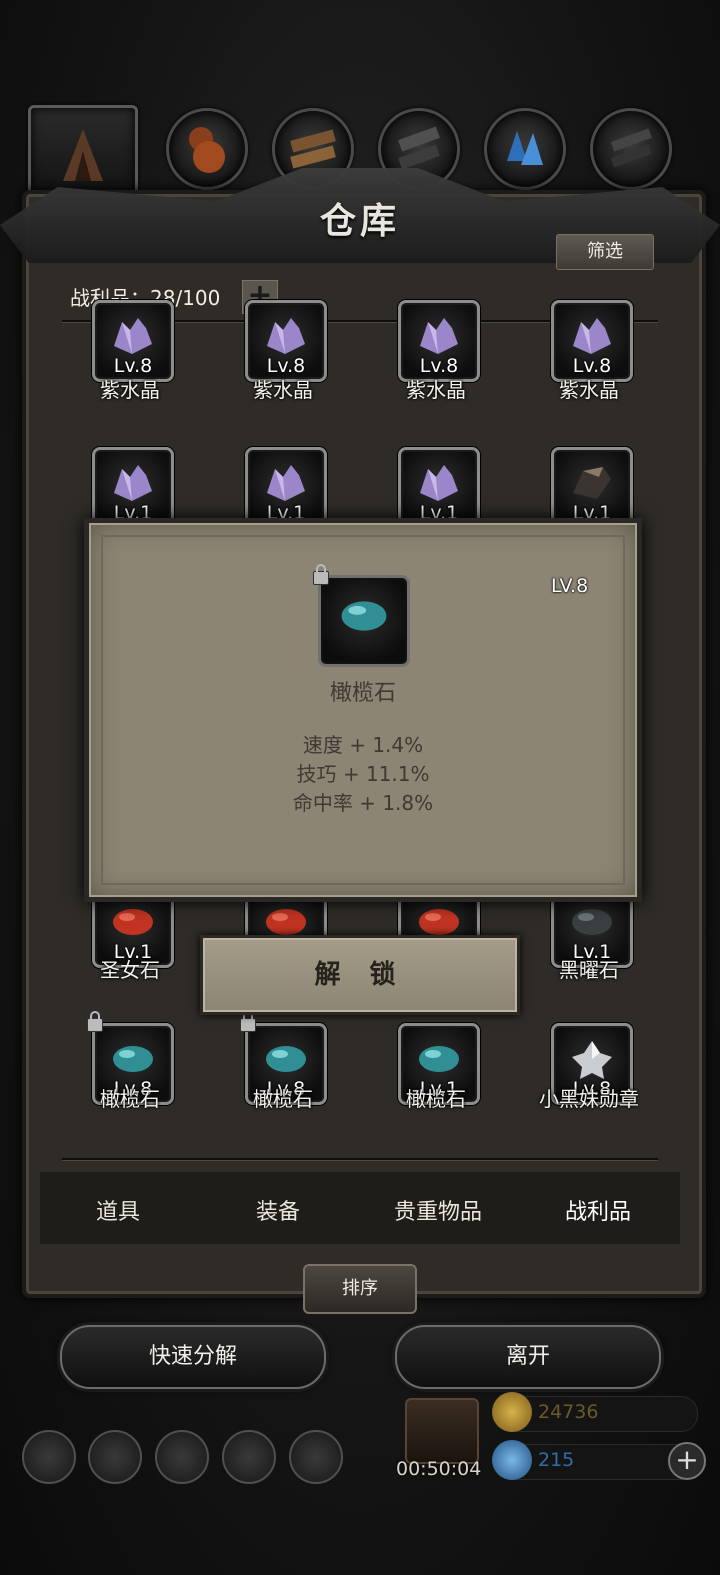 This screenshot has height=1575, width=720. I want to click on item-name: 黑曜石, so click(589, 970).